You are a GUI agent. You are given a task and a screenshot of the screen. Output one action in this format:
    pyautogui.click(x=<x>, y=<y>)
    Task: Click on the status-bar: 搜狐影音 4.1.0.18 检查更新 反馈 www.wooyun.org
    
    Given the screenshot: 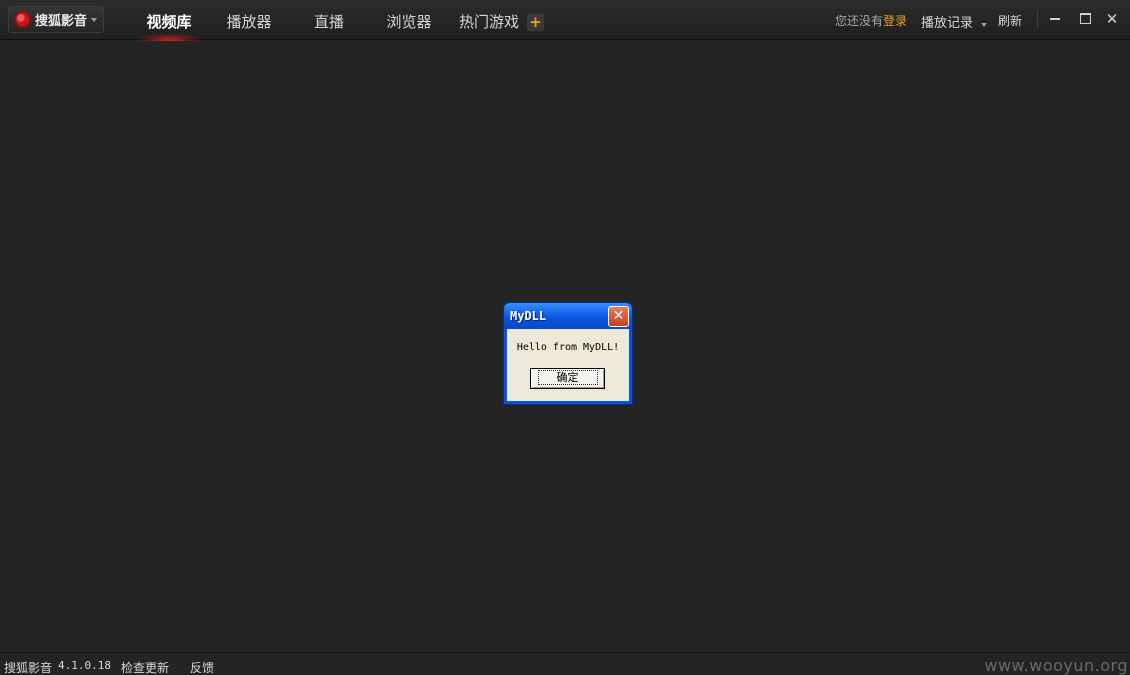 What is the action you would take?
    pyautogui.click(x=565, y=663)
    